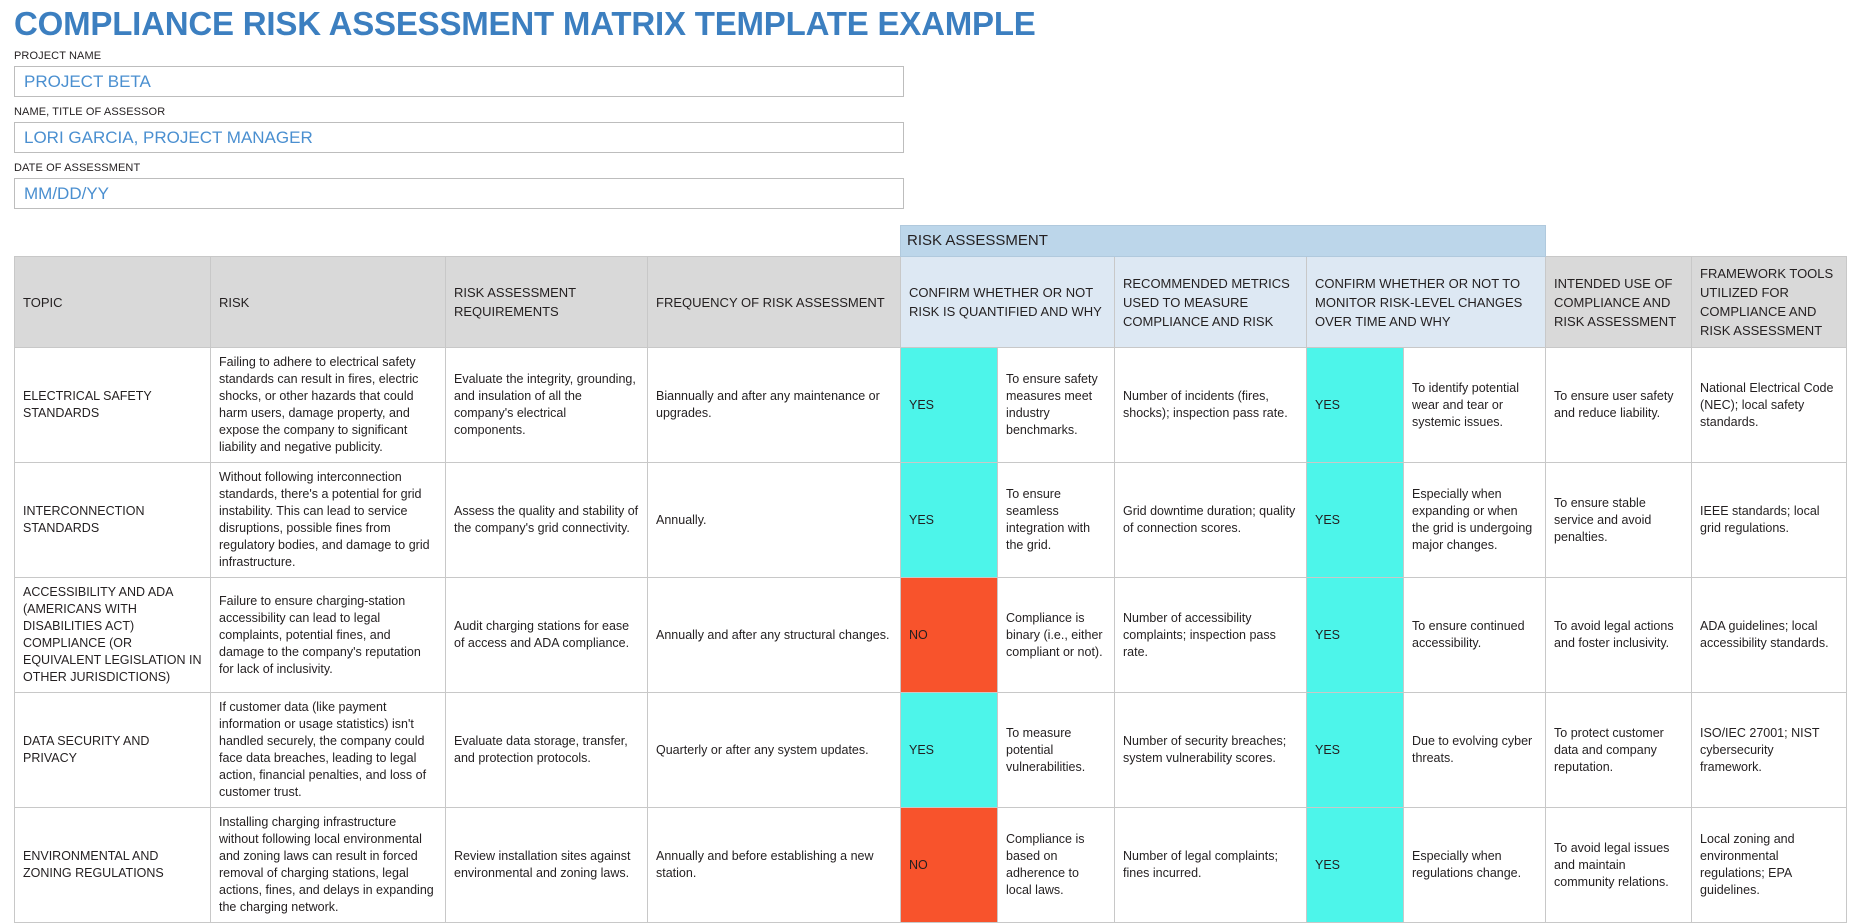 Image resolution: width=1860 pixels, height=923 pixels. I want to click on column-header-frequency: FREQUENCY OF RISK ASSESSMENT, so click(774, 302).